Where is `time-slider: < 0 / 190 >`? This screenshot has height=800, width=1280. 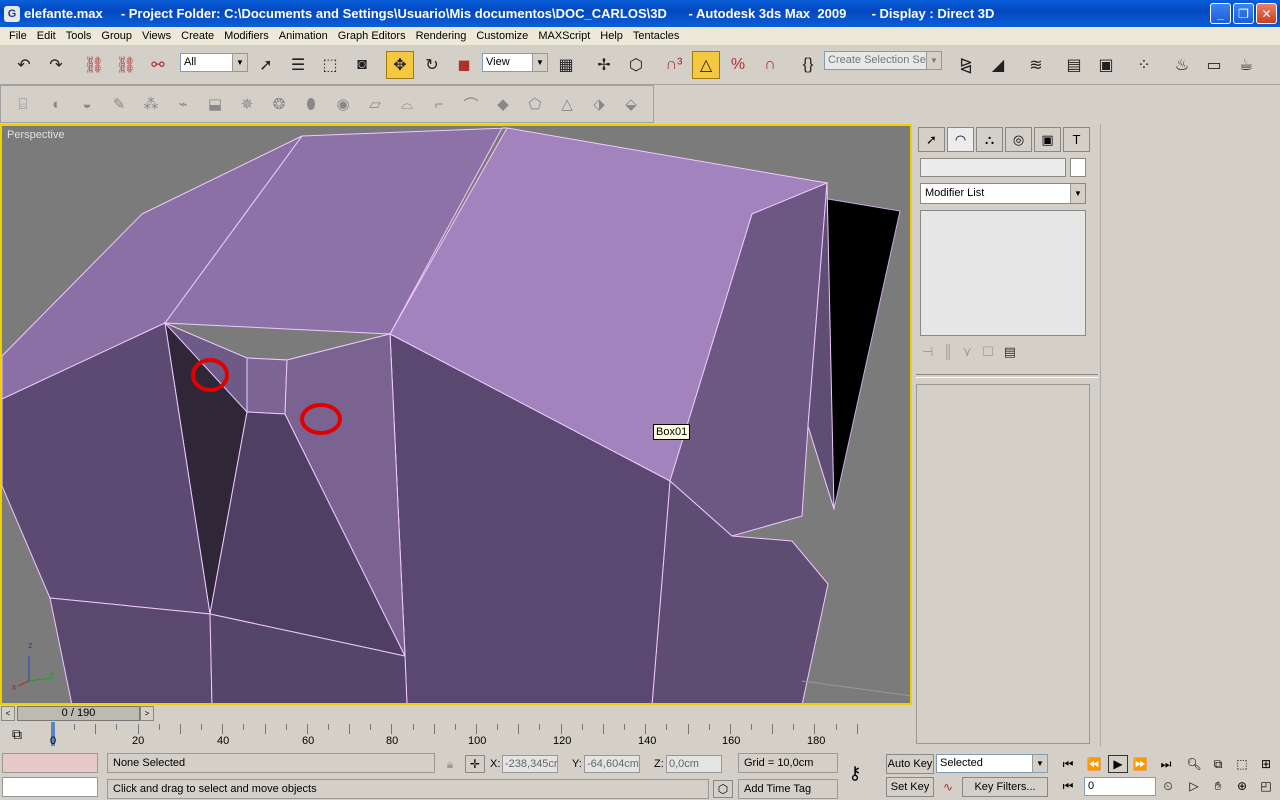 time-slider: < 0 / 190 > is located at coordinates (456, 713).